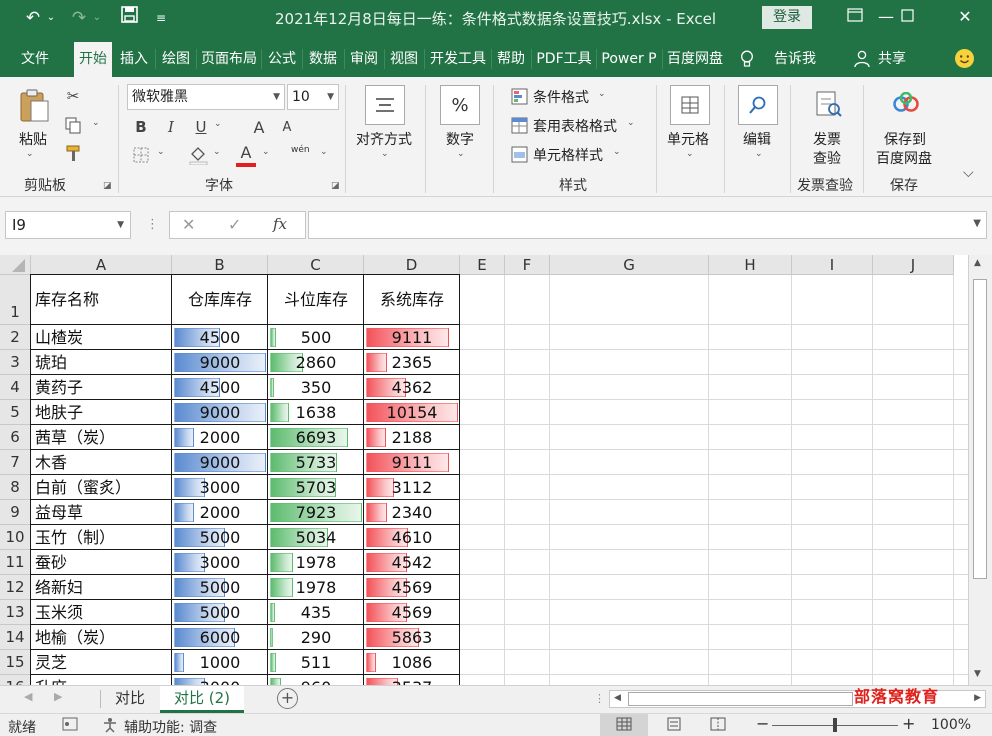 This screenshot has width=992, height=736. What do you see at coordinates (316, 337) in the screenshot?
I see `cell-c-value: 500` at bounding box center [316, 337].